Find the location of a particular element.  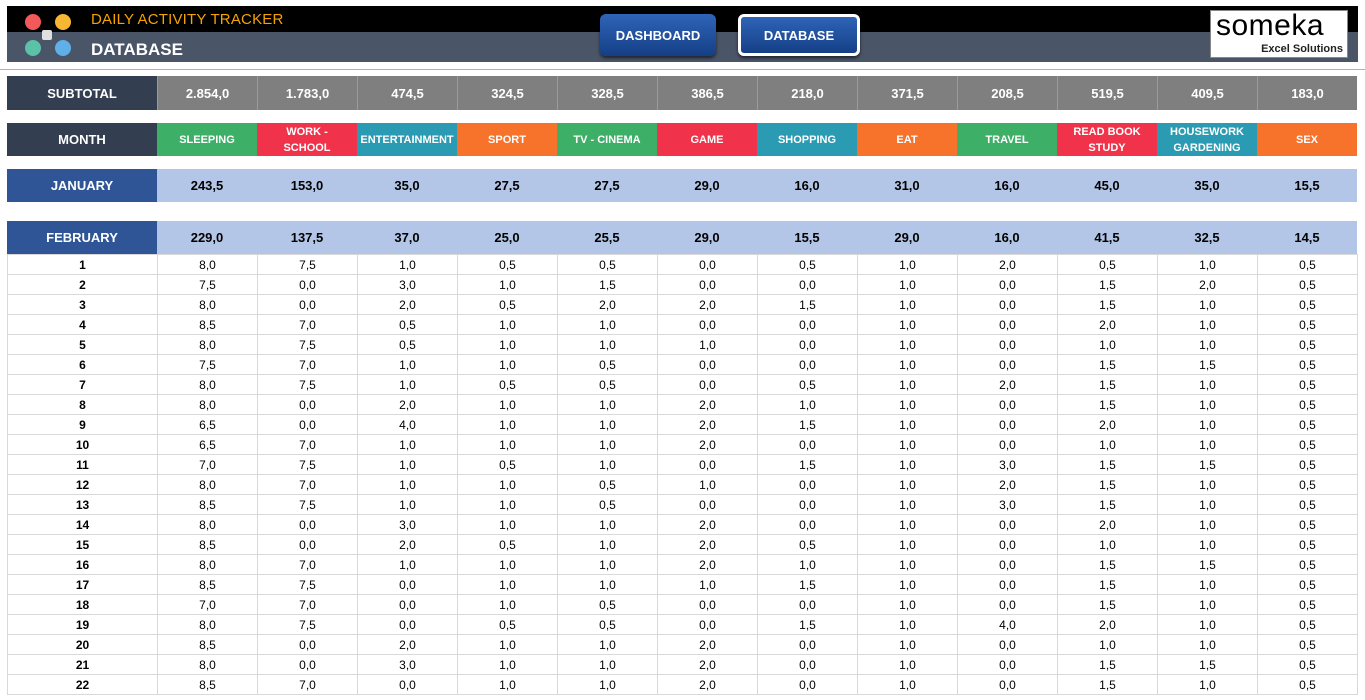

data-cell: 8,0 is located at coordinates (207, 344).